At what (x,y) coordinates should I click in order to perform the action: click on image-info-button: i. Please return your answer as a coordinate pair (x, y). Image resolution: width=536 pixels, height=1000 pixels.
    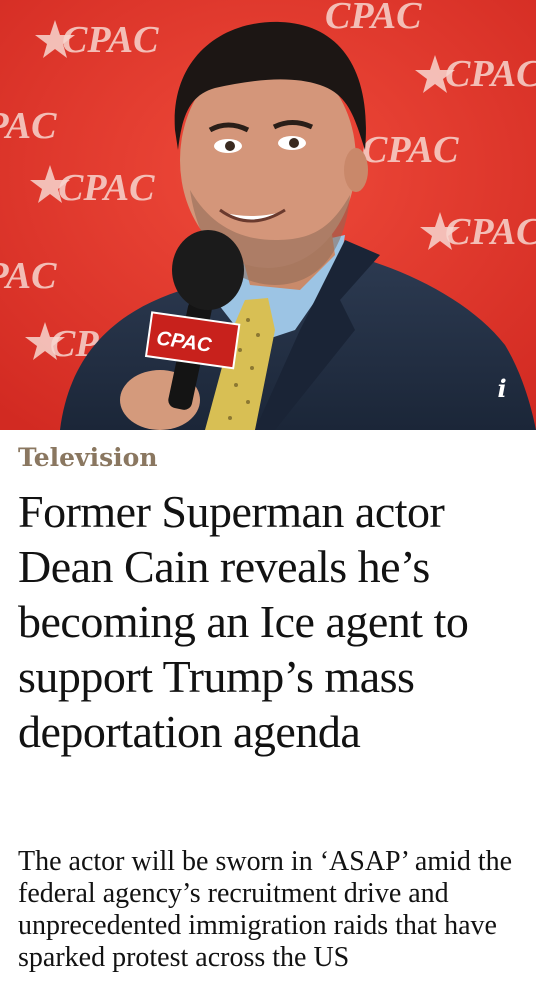
    Looking at the image, I should click on (502, 388).